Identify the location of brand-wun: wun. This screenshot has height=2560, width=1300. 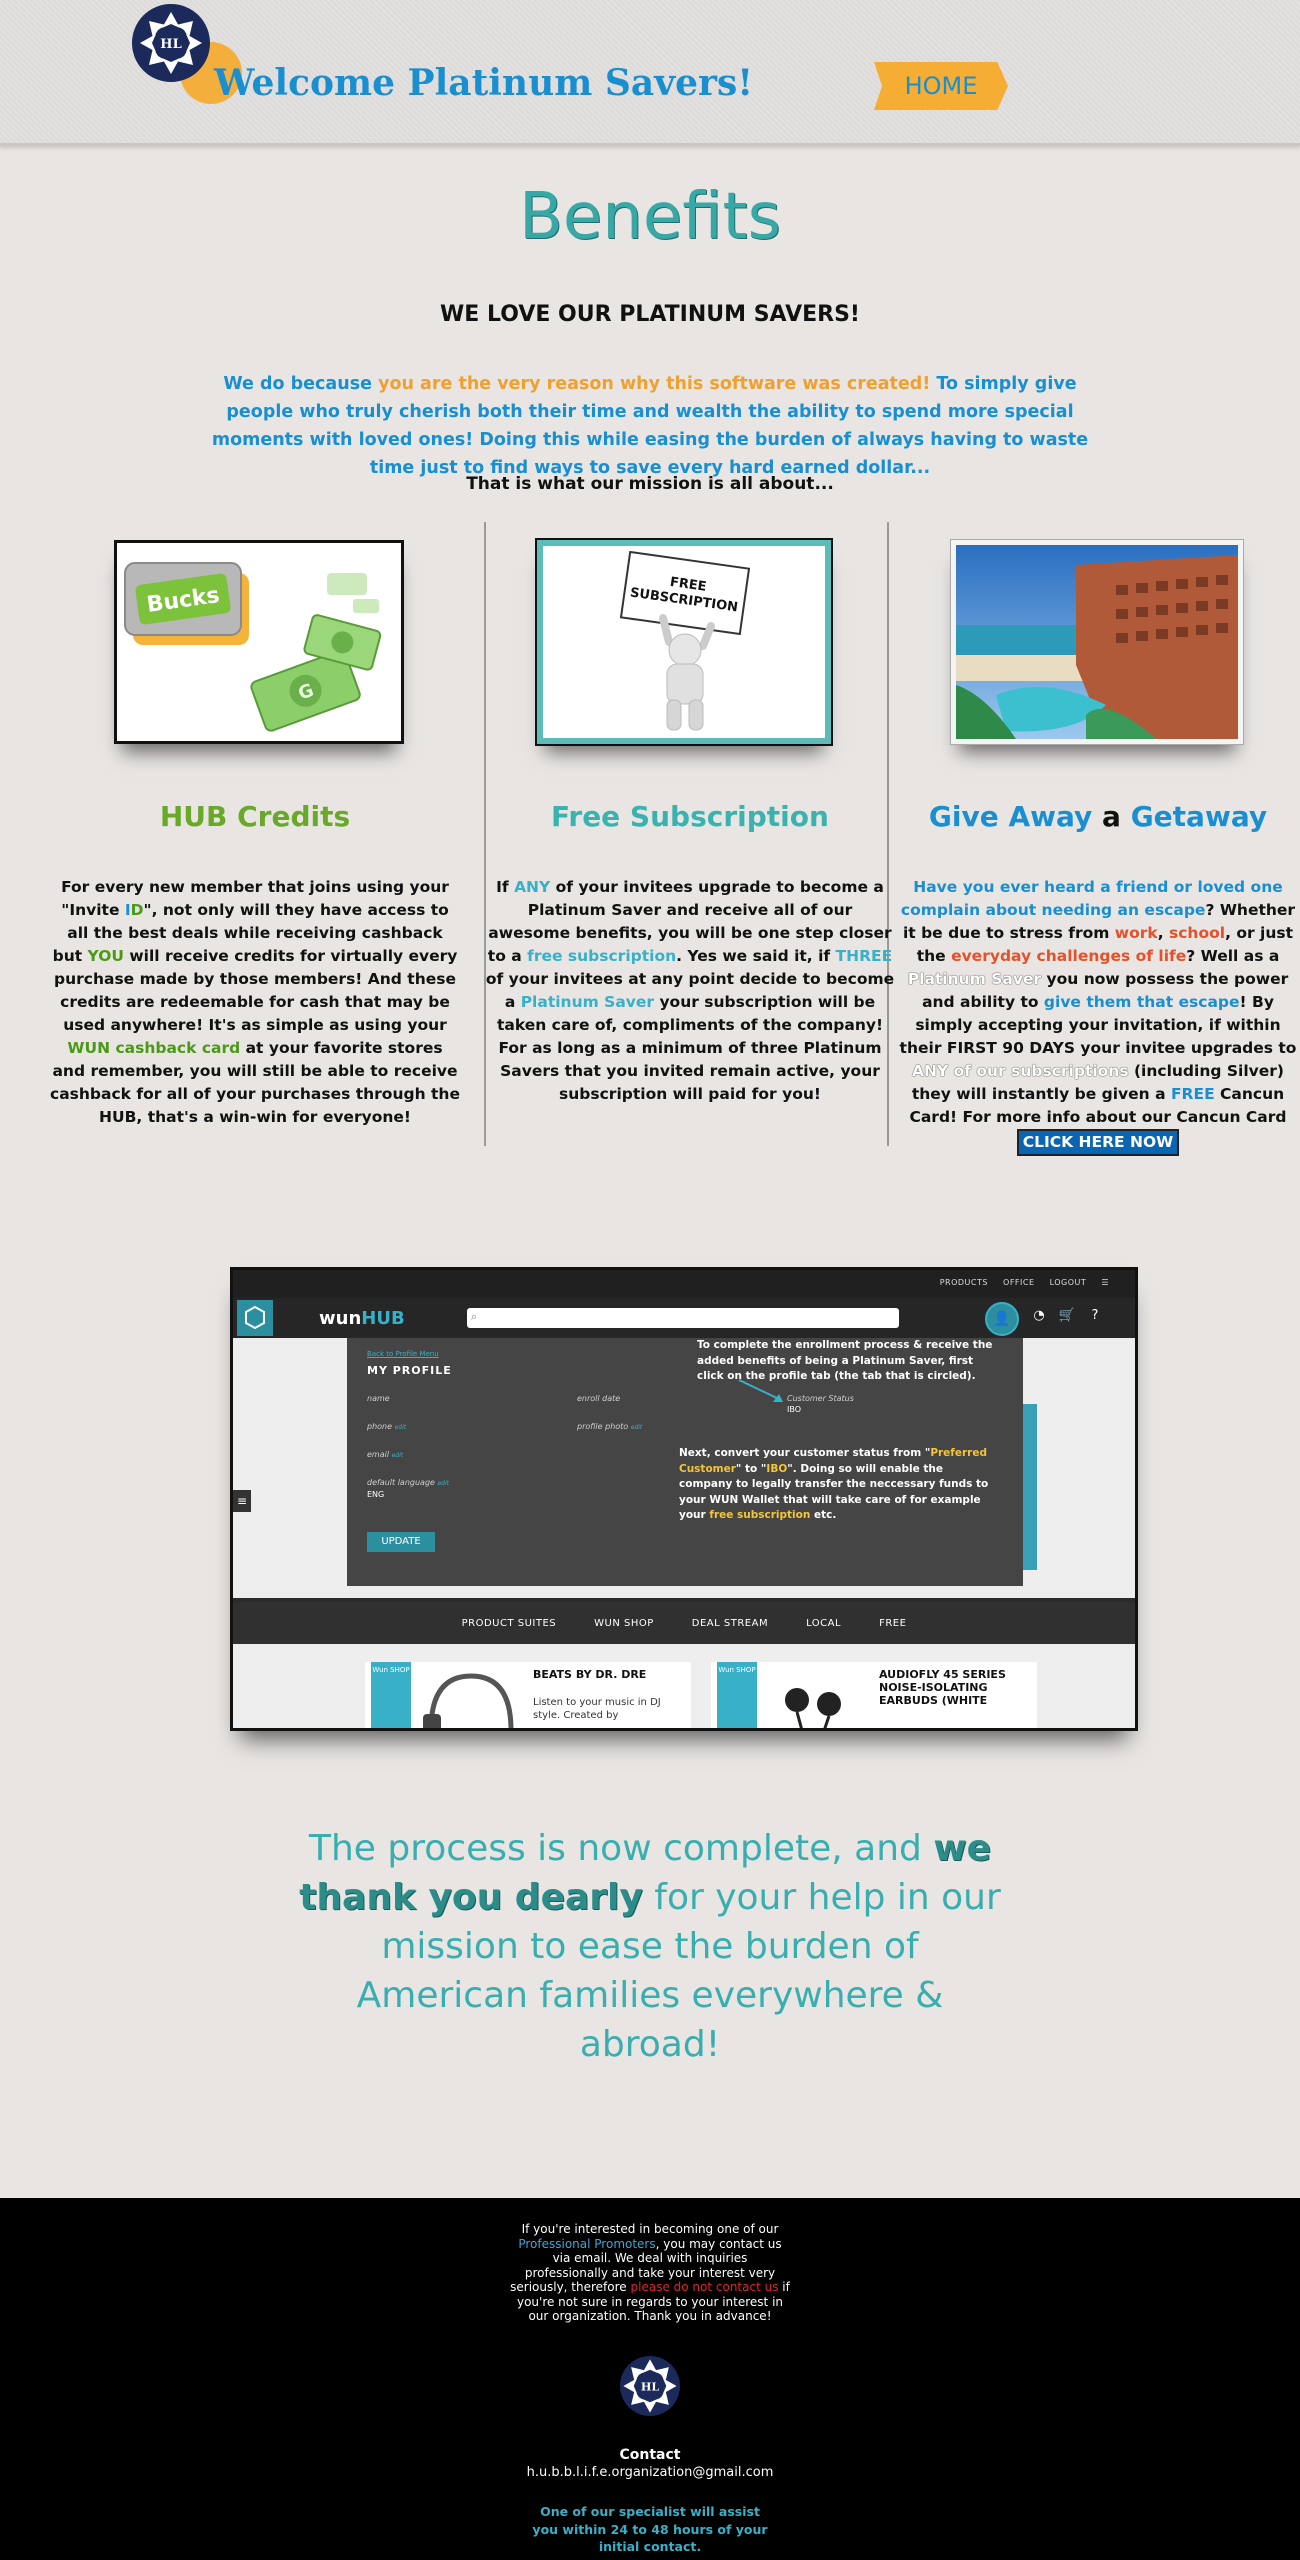
(340, 1318).